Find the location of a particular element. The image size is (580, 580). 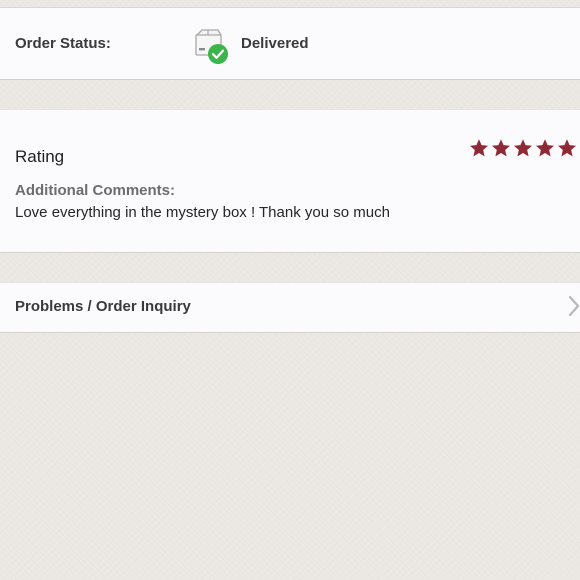

order-inquiry-label: Problems / Order Inquiry is located at coordinates (103, 306).